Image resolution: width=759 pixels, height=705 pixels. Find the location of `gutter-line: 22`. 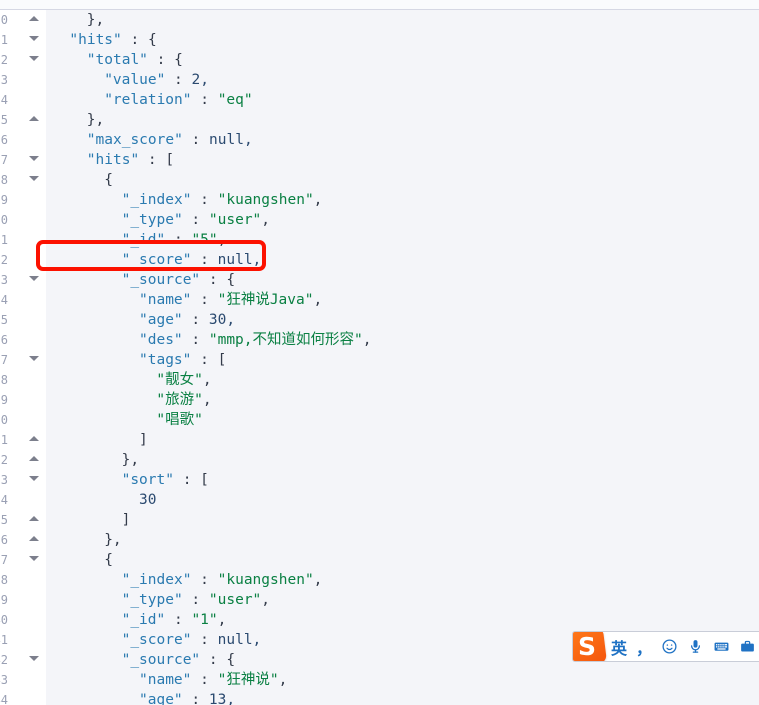

gutter-line: 22 is located at coordinates (23, 260).